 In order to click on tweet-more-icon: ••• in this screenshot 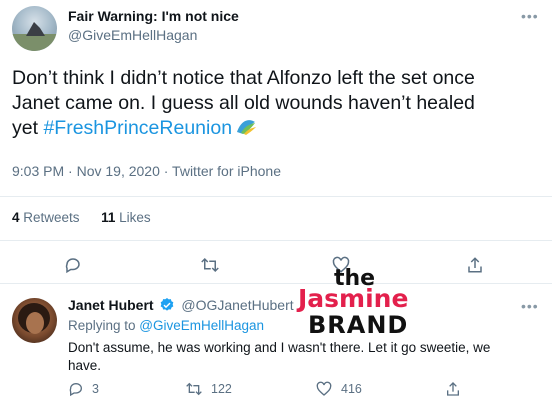, I will do `click(530, 16)`.